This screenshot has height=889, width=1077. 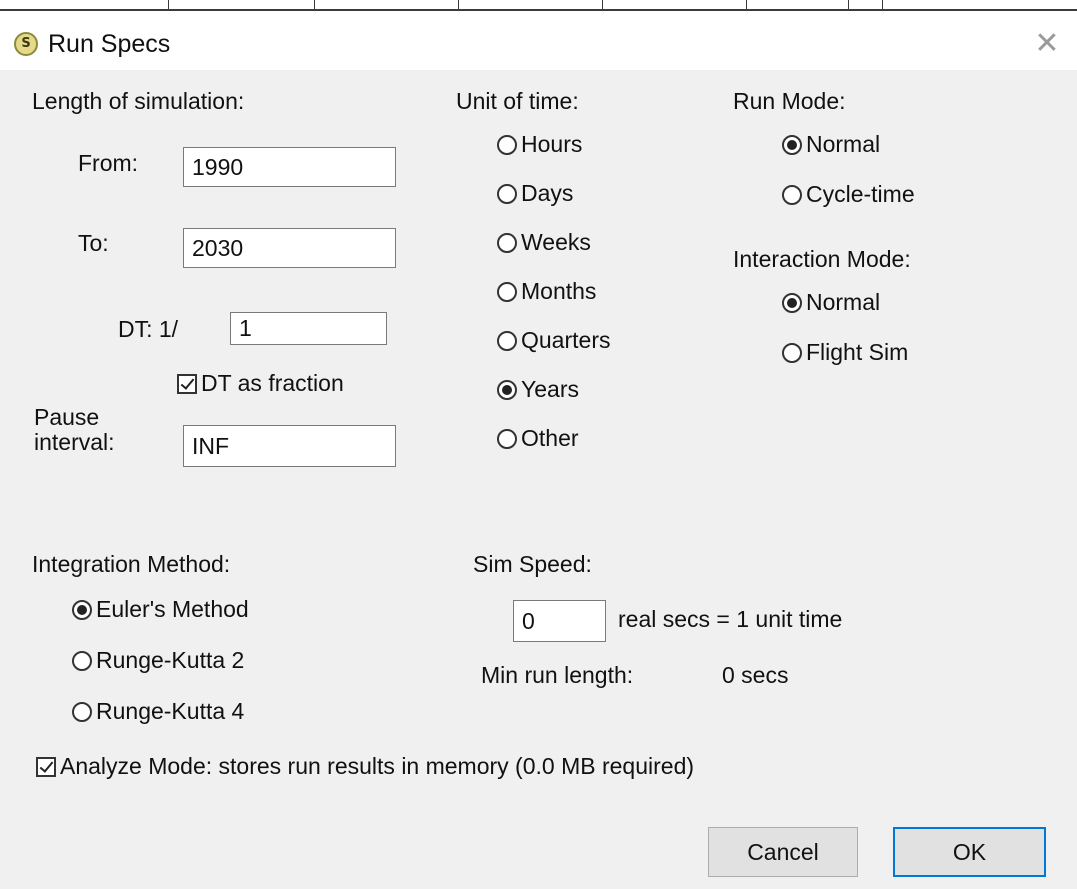 What do you see at coordinates (517, 101) in the screenshot?
I see `unit-of-time-heading: Unit of time:` at bounding box center [517, 101].